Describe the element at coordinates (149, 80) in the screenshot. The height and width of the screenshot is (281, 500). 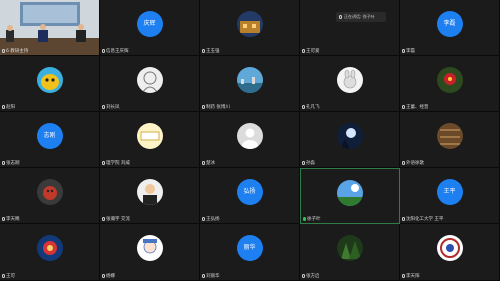
I see `sketch-girl-icon` at that location.